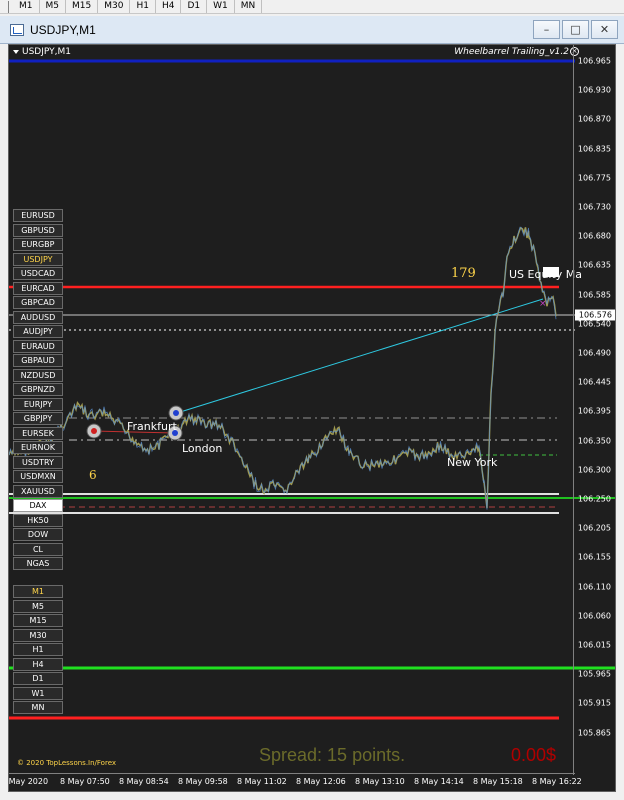 The height and width of the screenshot is (800, 624). Describe the element at coordinates (38, 302) in the screenshot. I see `symbol-button-gbpcad: GBPCAD` at that location.